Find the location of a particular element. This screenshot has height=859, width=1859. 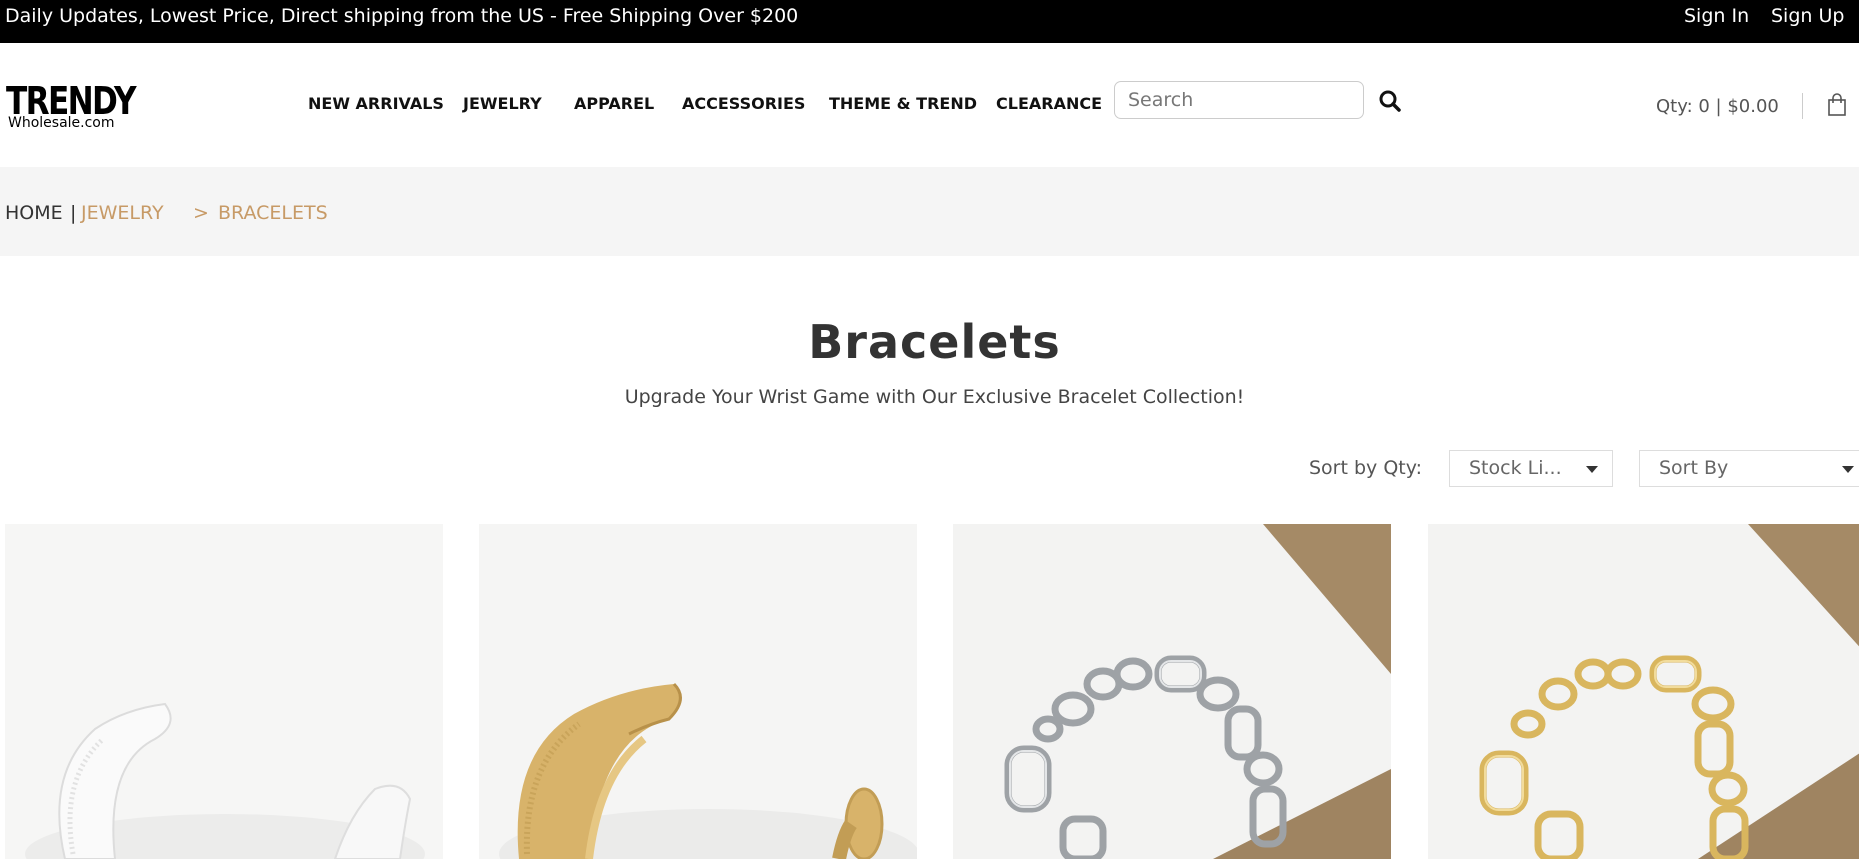

sort-by-select: Sort By is located at coordinates (1749, 468).